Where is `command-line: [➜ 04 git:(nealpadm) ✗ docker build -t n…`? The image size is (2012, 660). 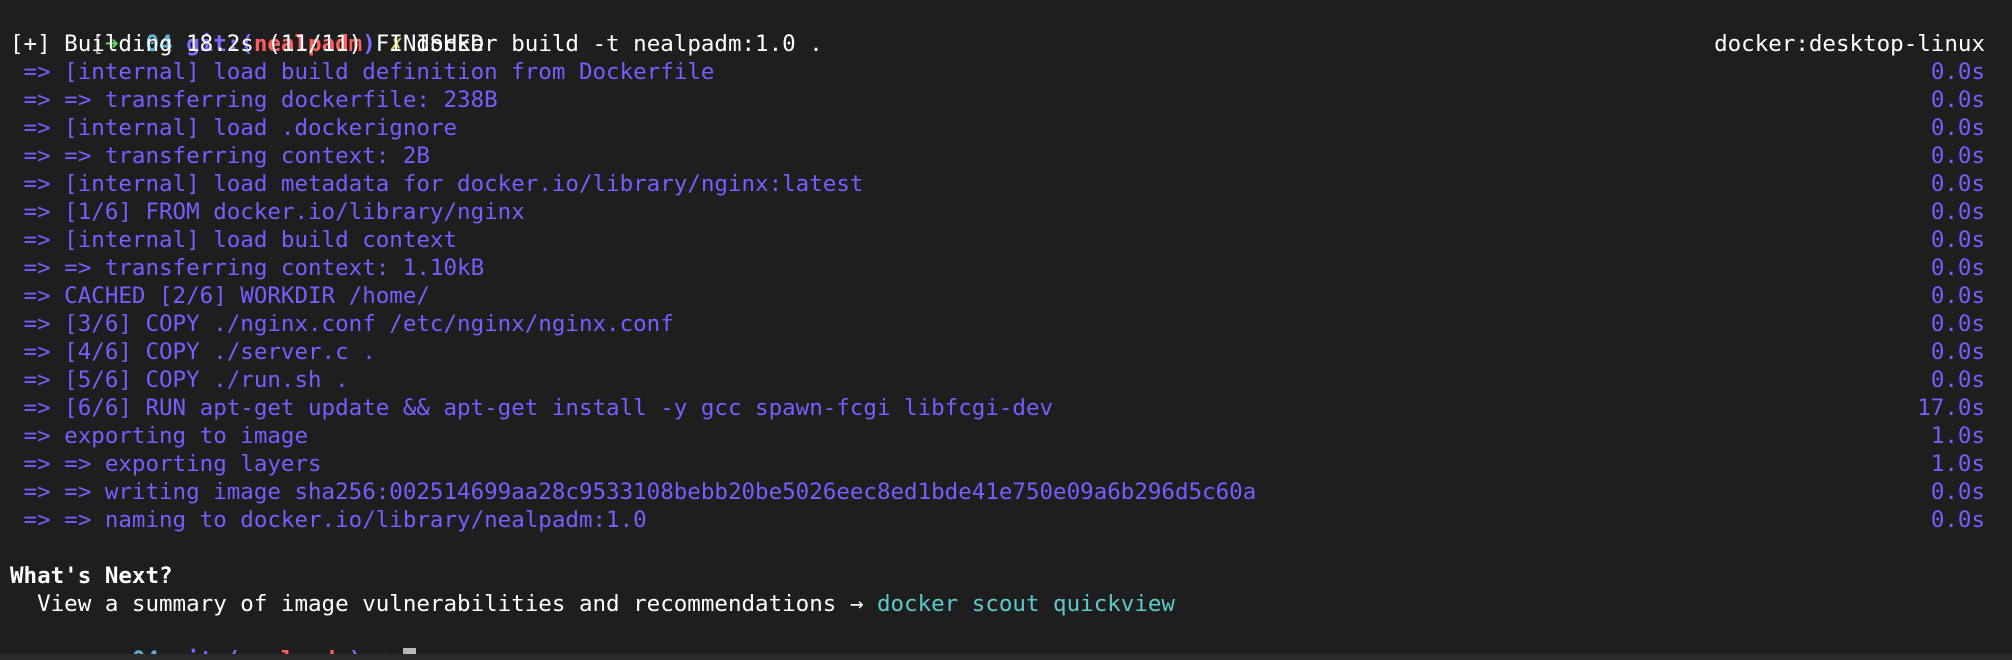 command-line: [➜ 04 git:(nealpadm) ✗ docker build -t n… is located at coordinates (1006, 29).